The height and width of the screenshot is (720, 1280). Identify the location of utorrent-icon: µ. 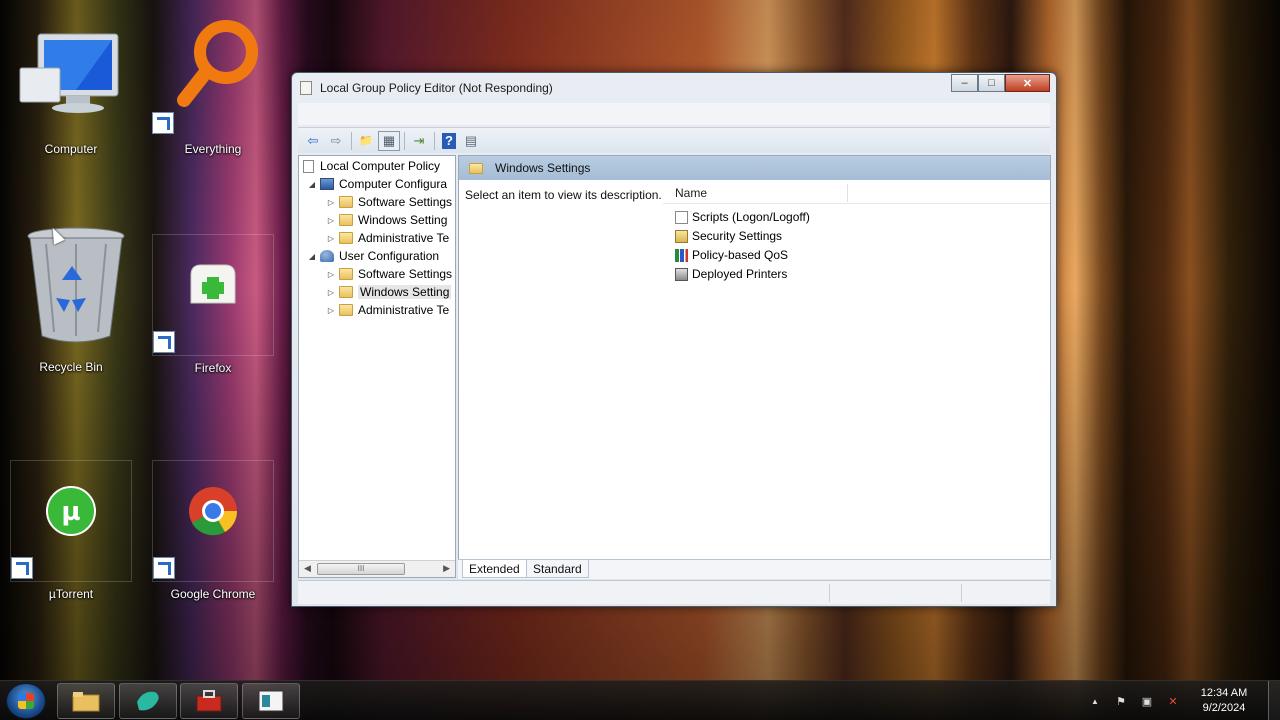
(71, 511).